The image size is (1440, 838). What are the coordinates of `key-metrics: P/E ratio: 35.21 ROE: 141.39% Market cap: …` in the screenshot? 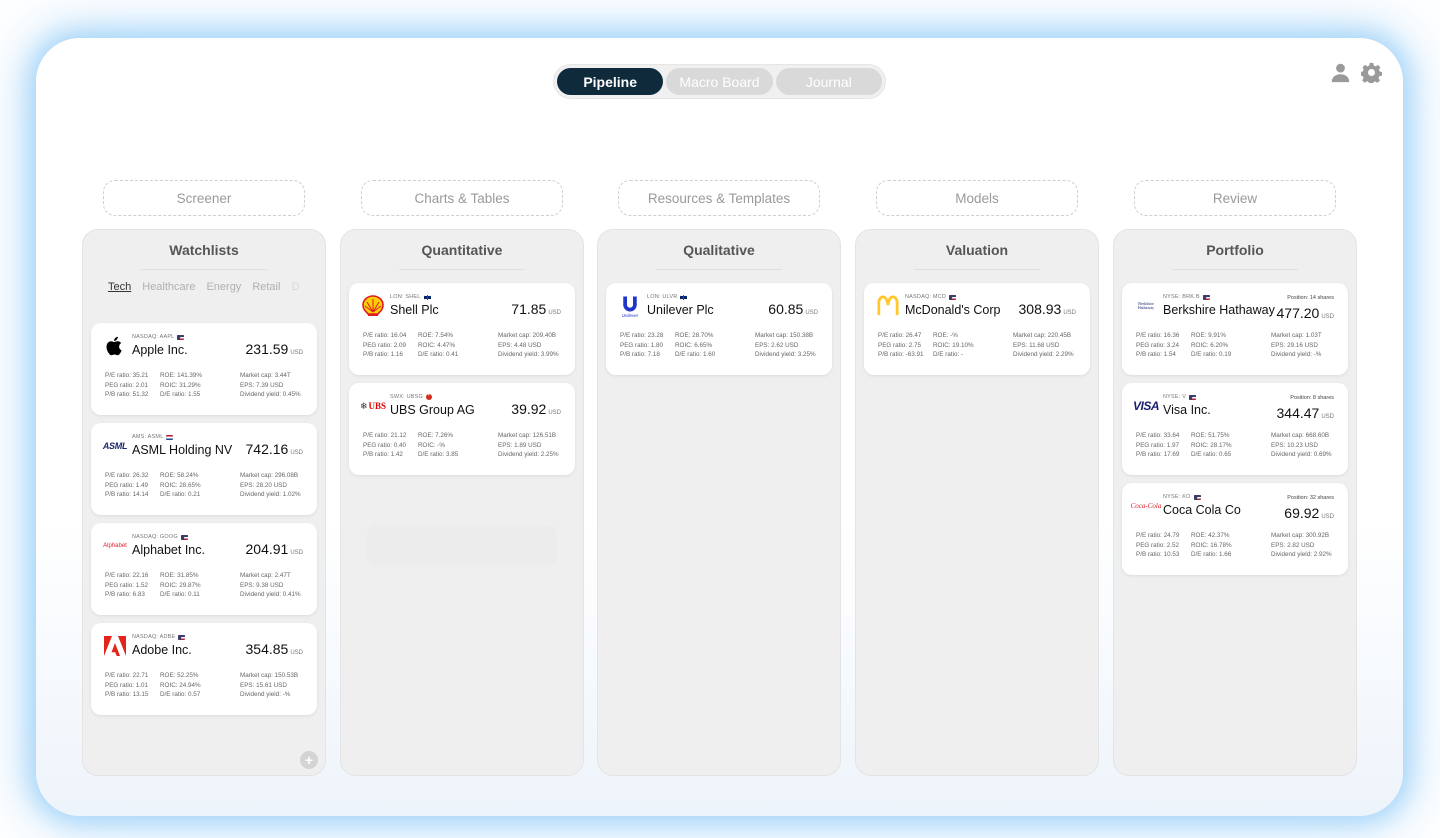 It's located at (217, 385).